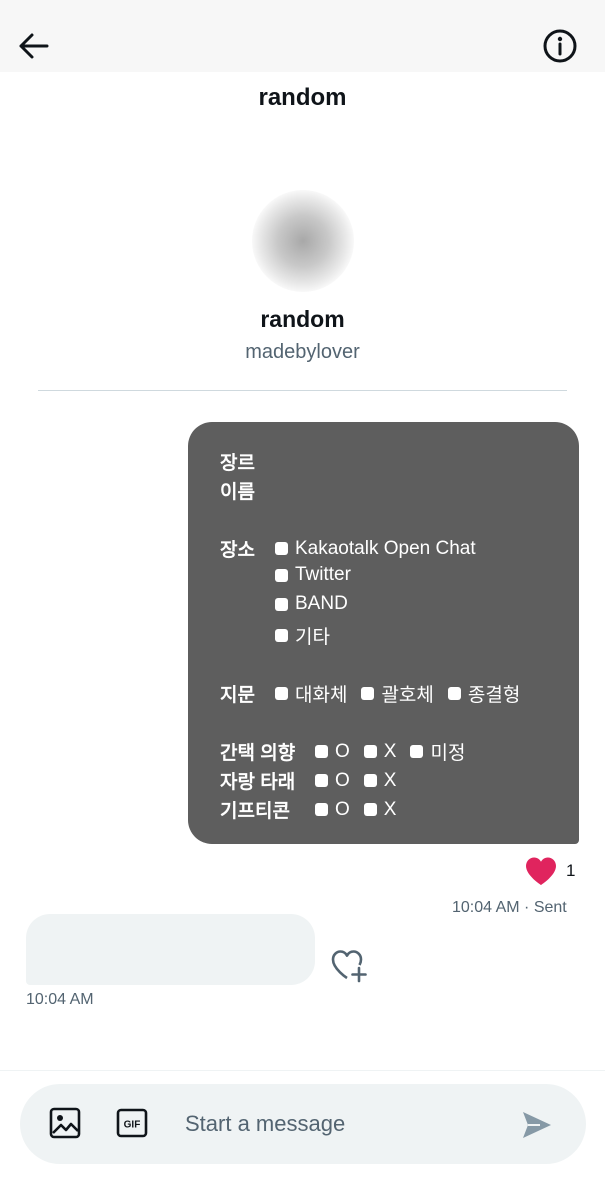 This screenshot has height=1200, width=605. I want to click on place-row: 기타, so click(309, 635).